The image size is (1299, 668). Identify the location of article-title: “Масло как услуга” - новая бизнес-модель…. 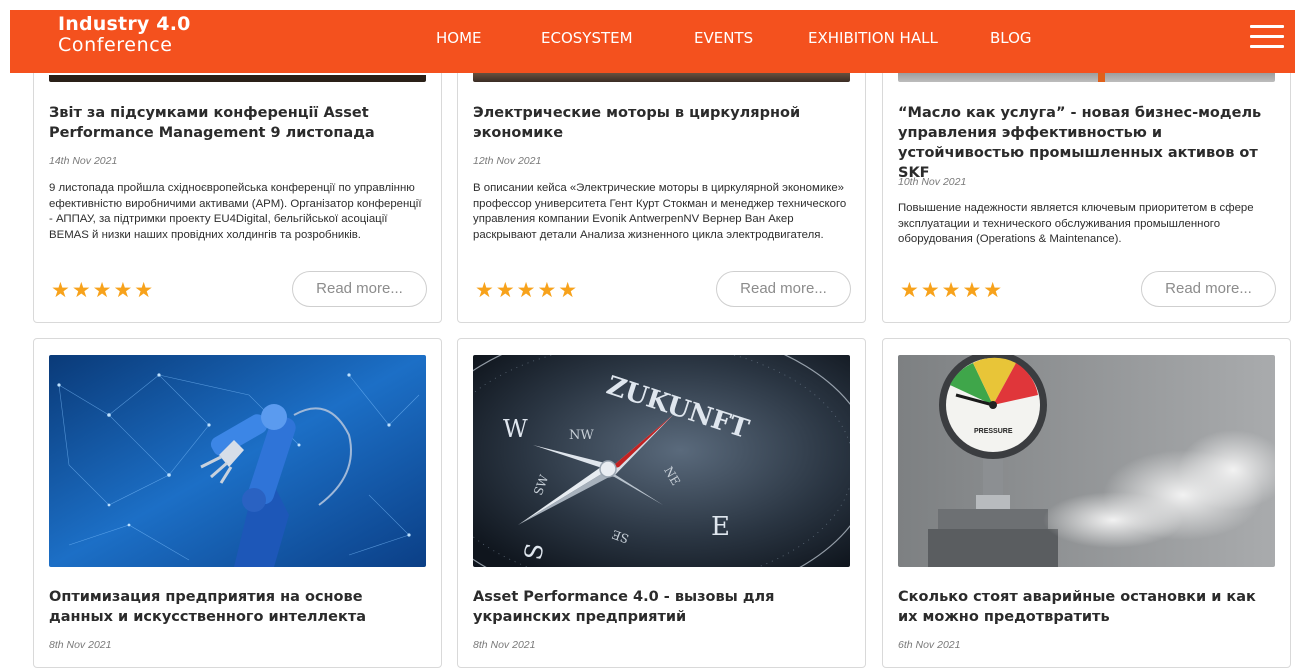
(1087, 143).